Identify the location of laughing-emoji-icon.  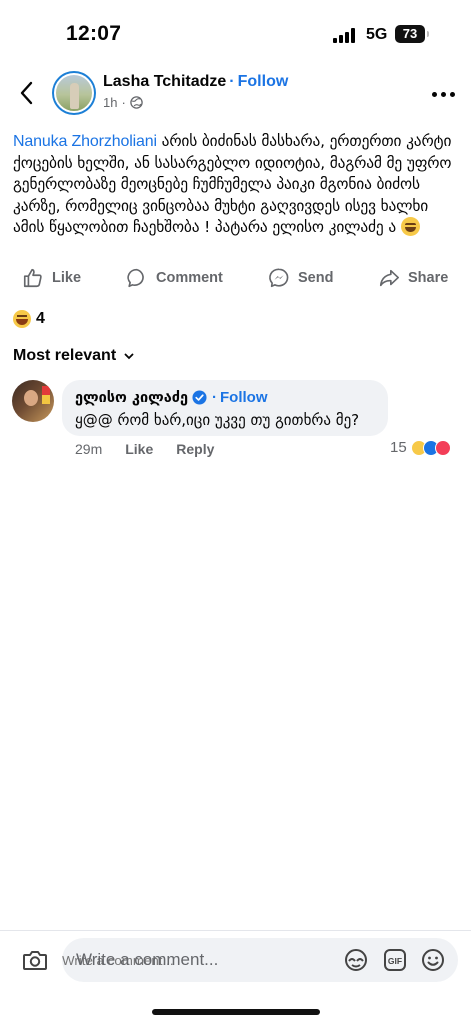
(410, 226).